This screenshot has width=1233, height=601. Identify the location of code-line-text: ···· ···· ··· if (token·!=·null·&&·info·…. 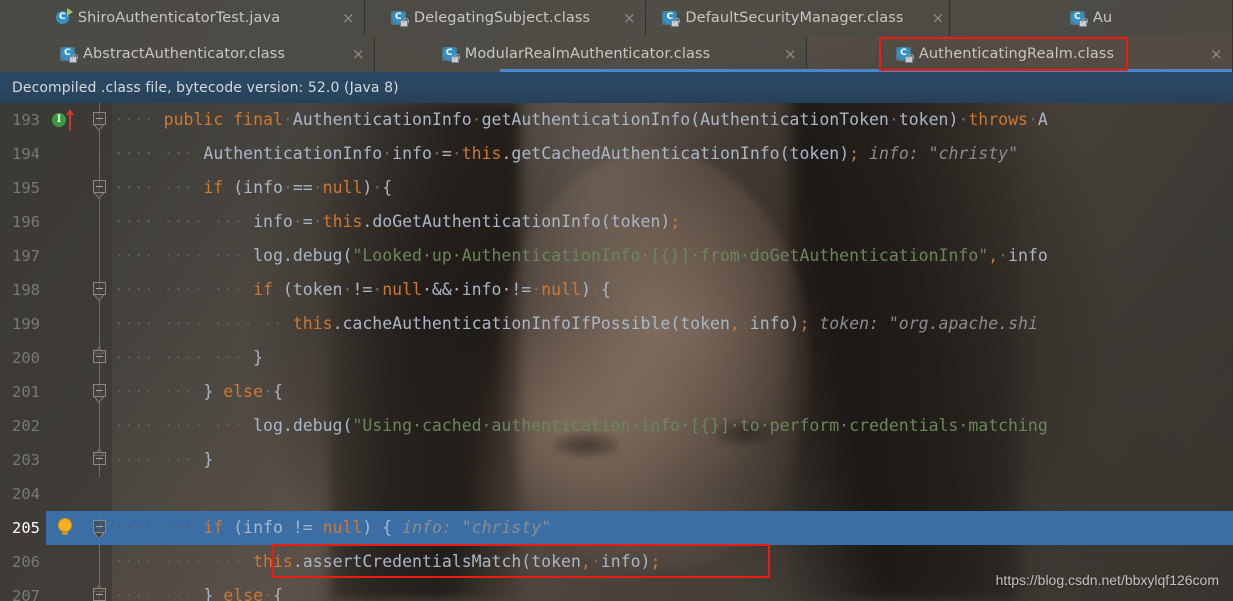
(672, 290).